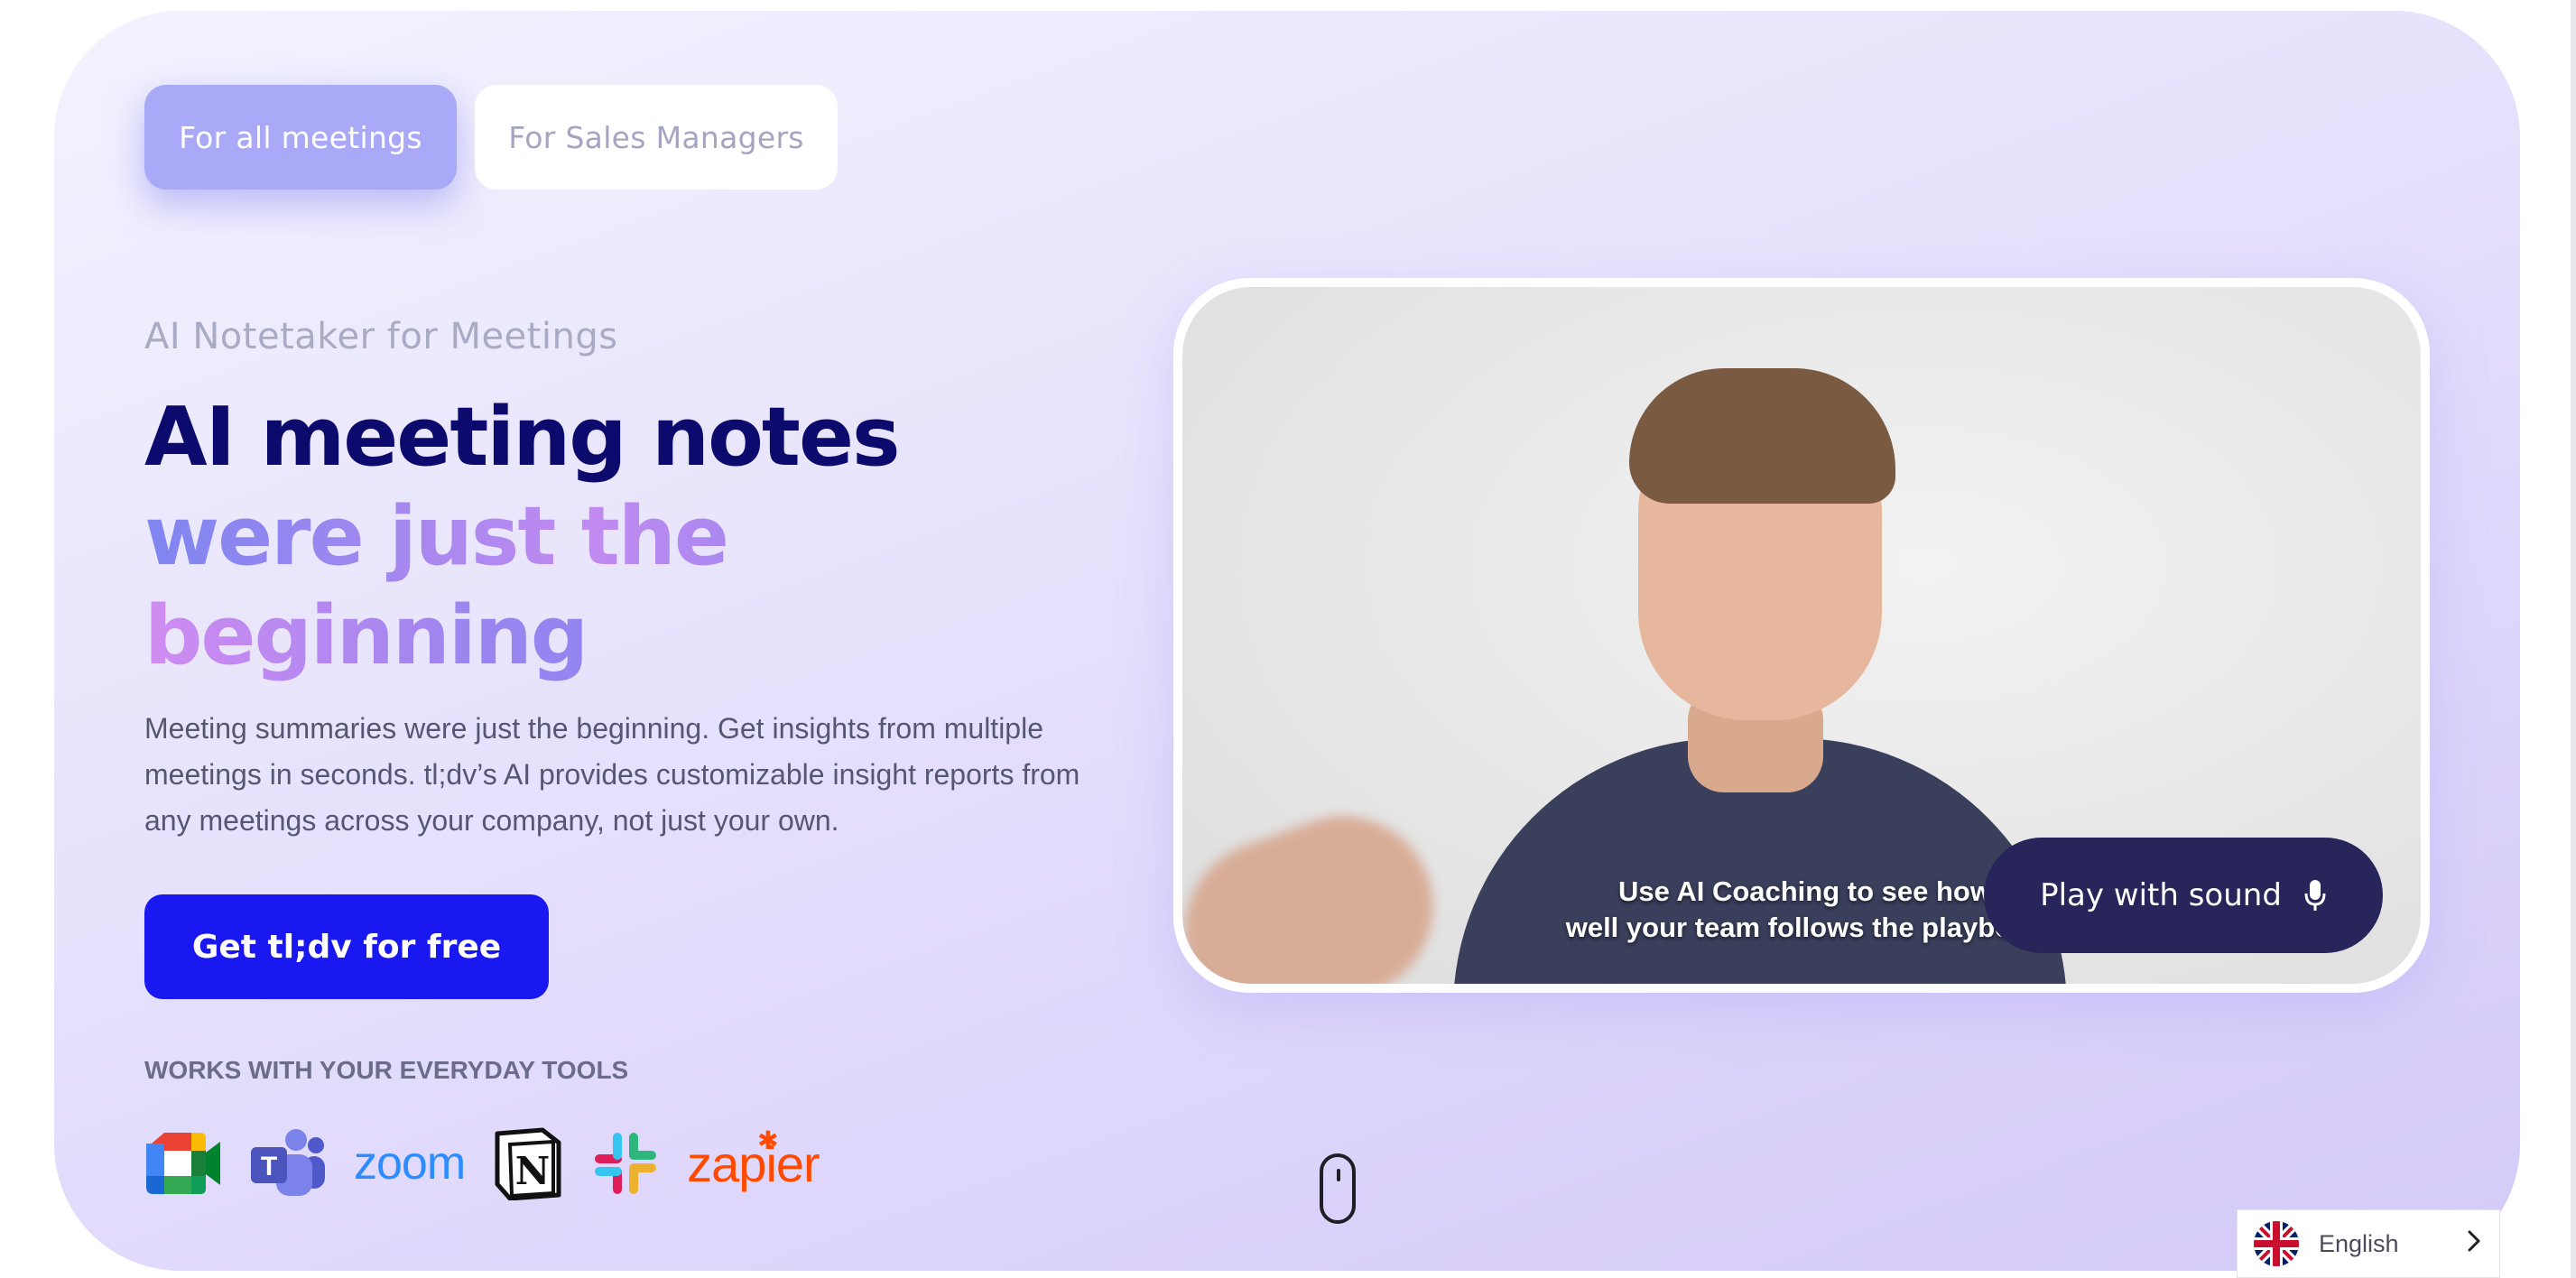  What do you see at coordinates (386, 1070) in the screenshot?
I see `works-with-label: WORKS WITH YOUR EVERYDAY TOOLS` at bounding box center [386, 1070].